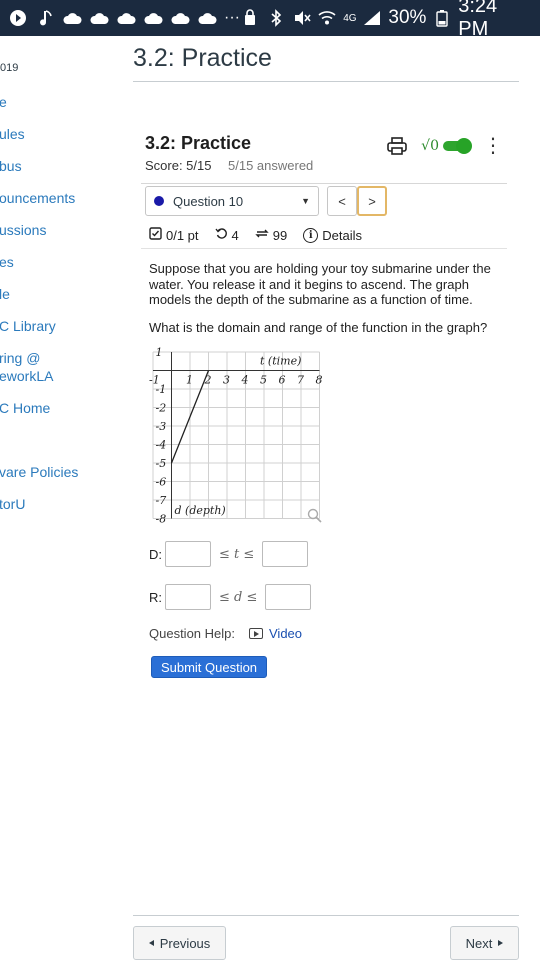 Image resolution: width=540 pixels, height=960 pixels. I want to click on question-meta: 0/1 pt 4 99 i Details, so click(255, 235).